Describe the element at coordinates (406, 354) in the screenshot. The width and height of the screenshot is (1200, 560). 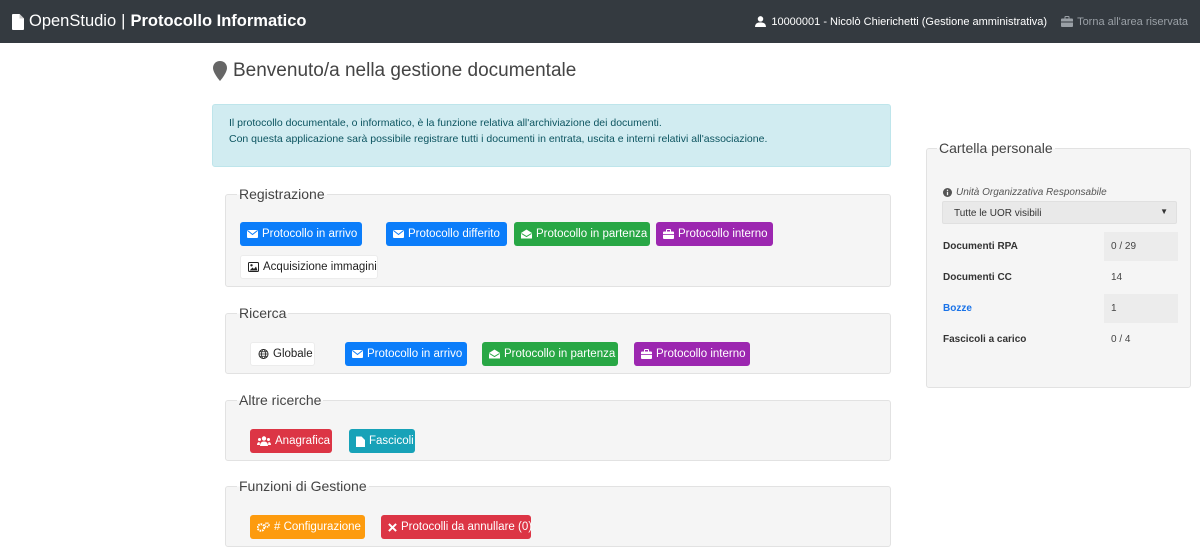
I see `ricerca-protocollo-arrivo-button: Protocollo in arrivo` at that location.